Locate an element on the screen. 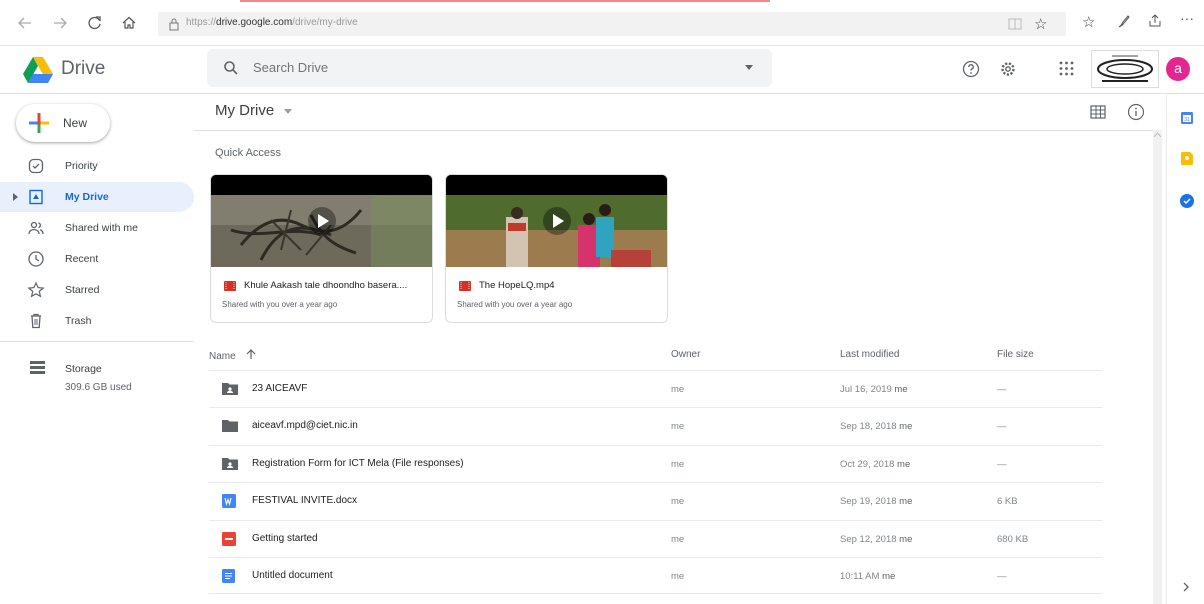 This screenshot has width=1204, height=604. drive-logo-icon is located at coordinates (38, 70).